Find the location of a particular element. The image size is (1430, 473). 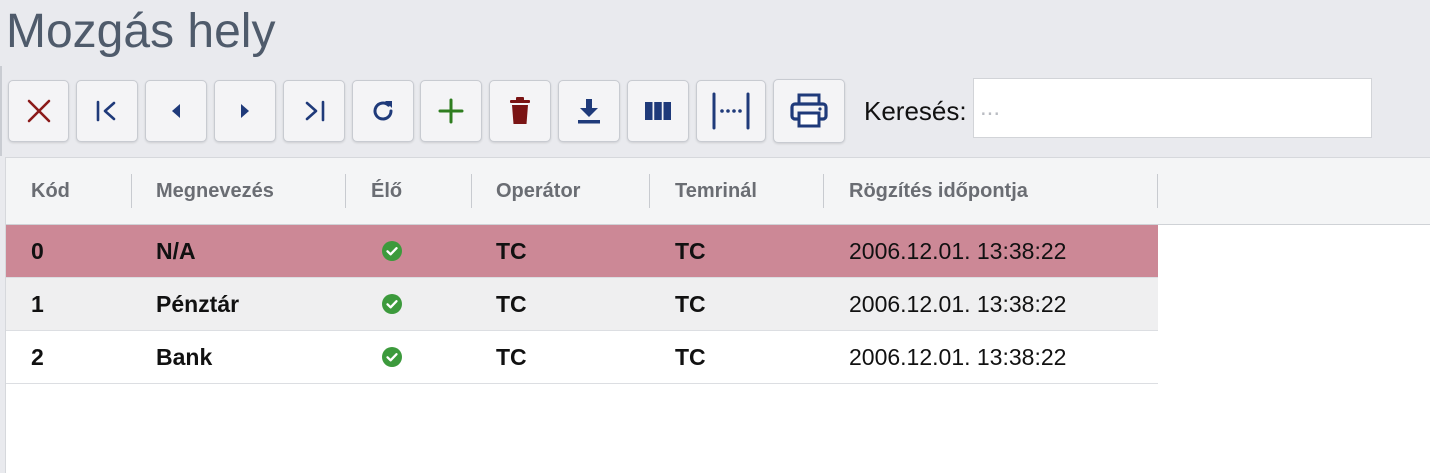

caret-right-icon is located at coordinates (245, 111).